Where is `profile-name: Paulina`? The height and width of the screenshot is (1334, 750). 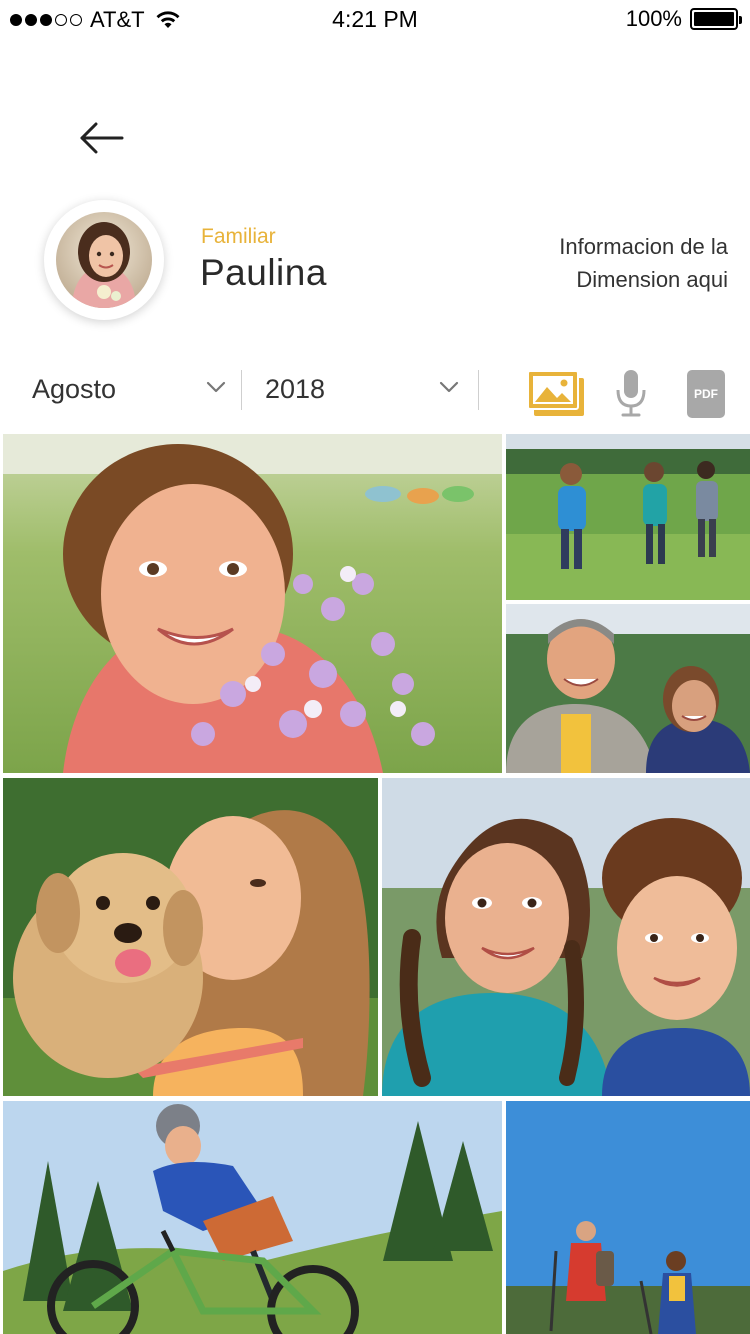
profile-name: Paulina is located at coordinates (263, 272).